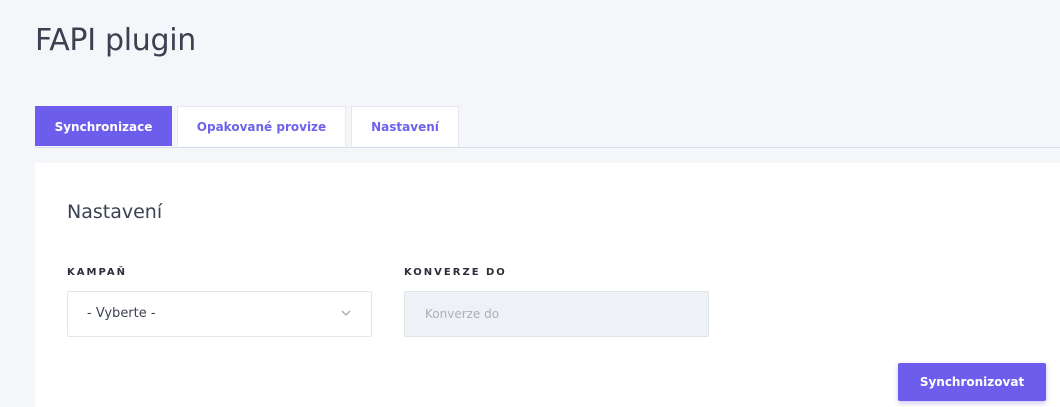 This screenshot has height=407, width=1060. Describe the element at coordinates (219, 314) in the screenshot. I see `campaign-select: - Vyberte -` at that location.